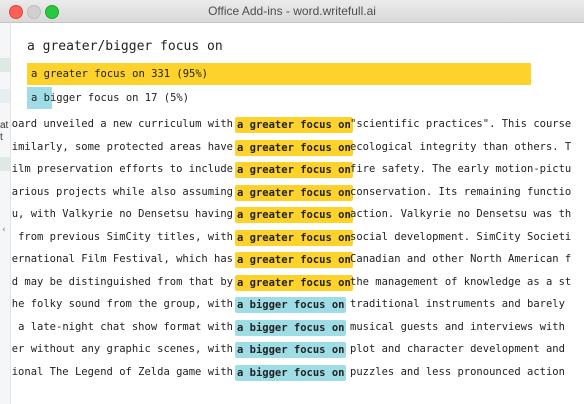 This screenshot has width=584, height=404. I want to click on example-left-context: ller without any graphic scenes, with, so click(122, 349).